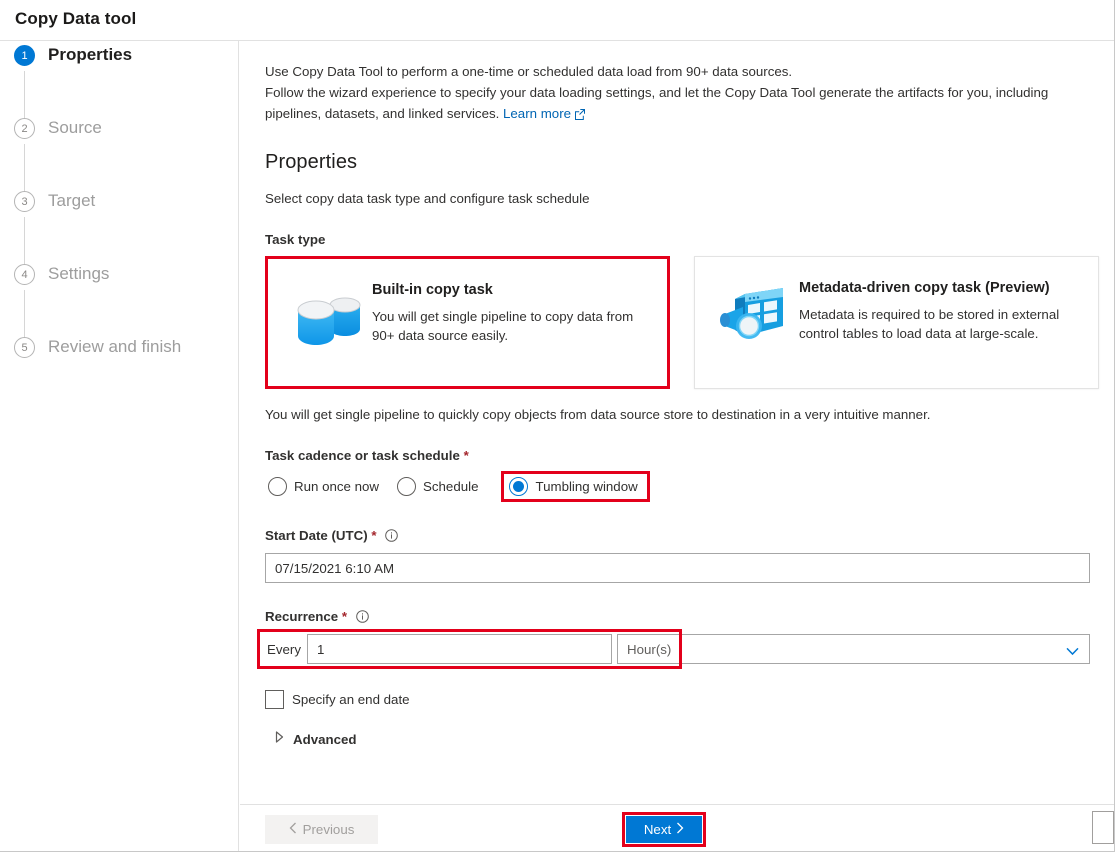 This screenshot has height=852, width=1115. I want to click on step-label: Properties, so click(90, 54).